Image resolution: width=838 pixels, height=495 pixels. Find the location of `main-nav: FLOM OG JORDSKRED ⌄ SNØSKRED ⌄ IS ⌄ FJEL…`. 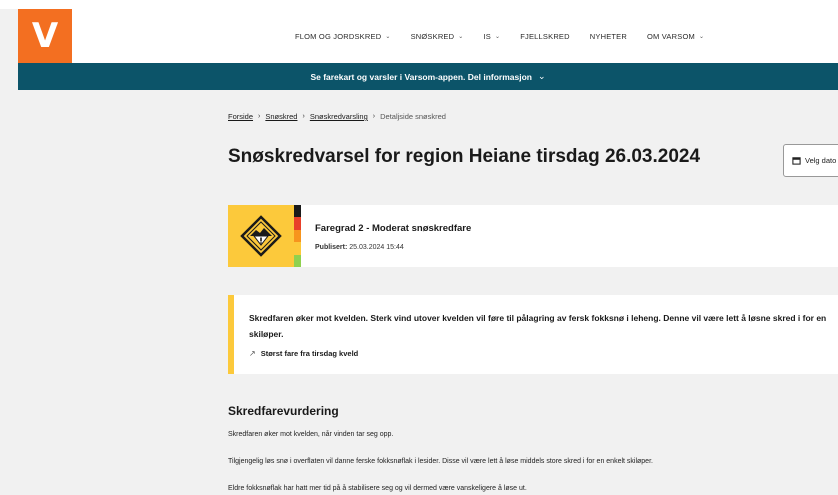

main-nav: FLOM OG JORDSKRED ⌄ SNØSKRED ⌄ IS ⌄ FJEL… is located at coordinates (499, 36).